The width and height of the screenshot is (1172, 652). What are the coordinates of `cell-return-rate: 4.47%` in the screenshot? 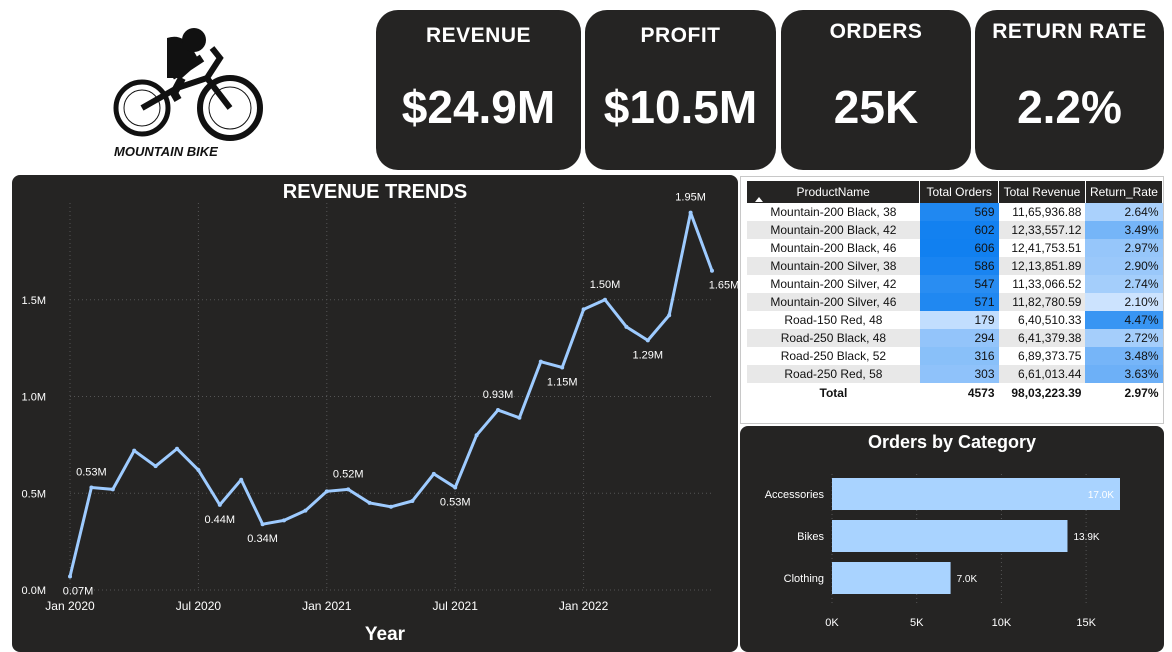 It's located at (1124, 320).